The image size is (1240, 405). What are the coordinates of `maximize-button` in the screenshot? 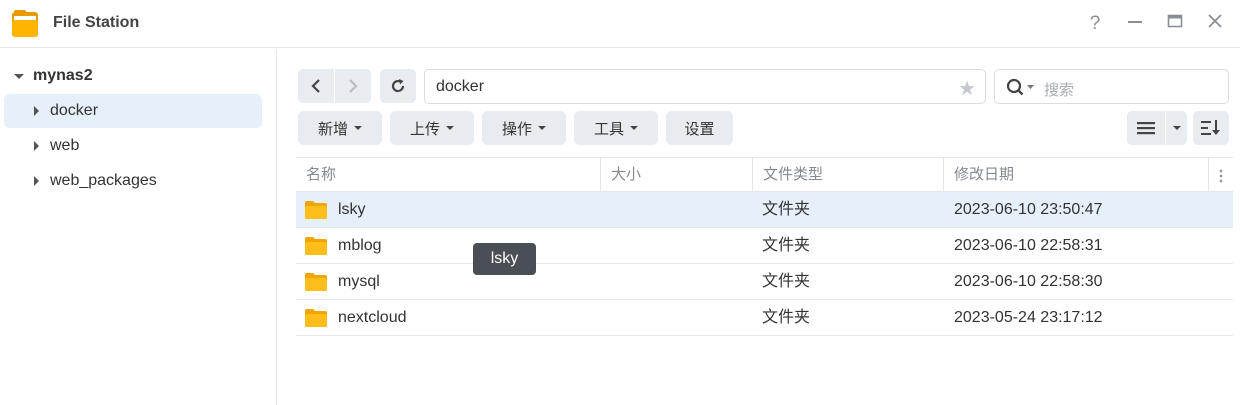 It's located at (1175, 24).